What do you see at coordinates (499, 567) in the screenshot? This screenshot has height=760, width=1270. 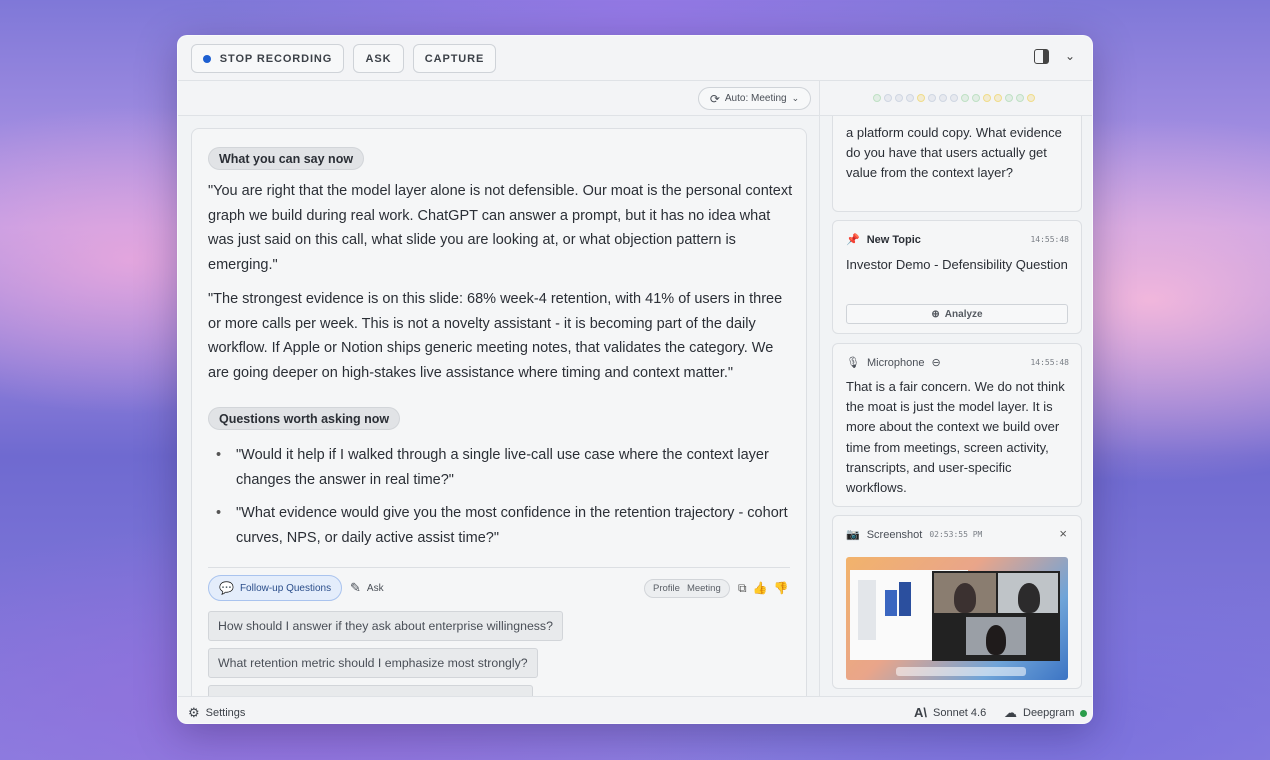 I see `separator` at bounding box center [499, 567].